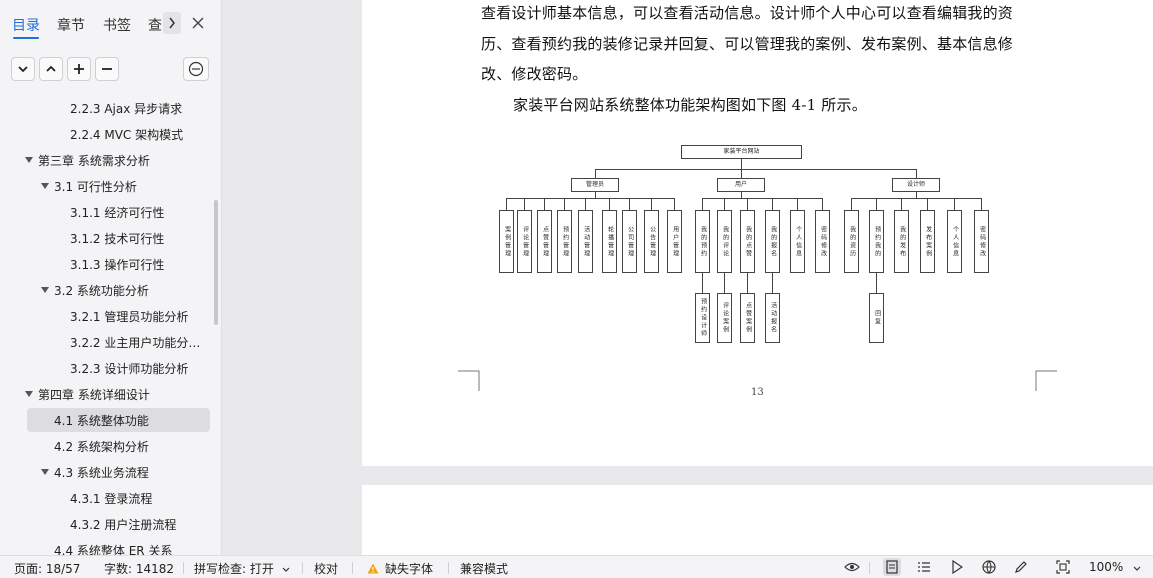 The width and height of the screenshot is (1153, 578). Describe the element at coordinates (106, 524) in the screenshot. I see `toc-item: 4.3.2 用户注册流程` at that location.